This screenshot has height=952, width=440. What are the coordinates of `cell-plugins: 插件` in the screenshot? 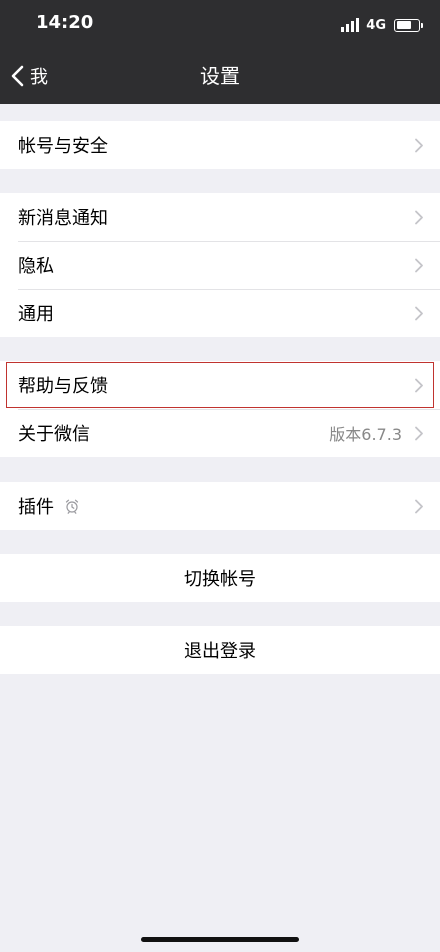 It's located at (220, 506).